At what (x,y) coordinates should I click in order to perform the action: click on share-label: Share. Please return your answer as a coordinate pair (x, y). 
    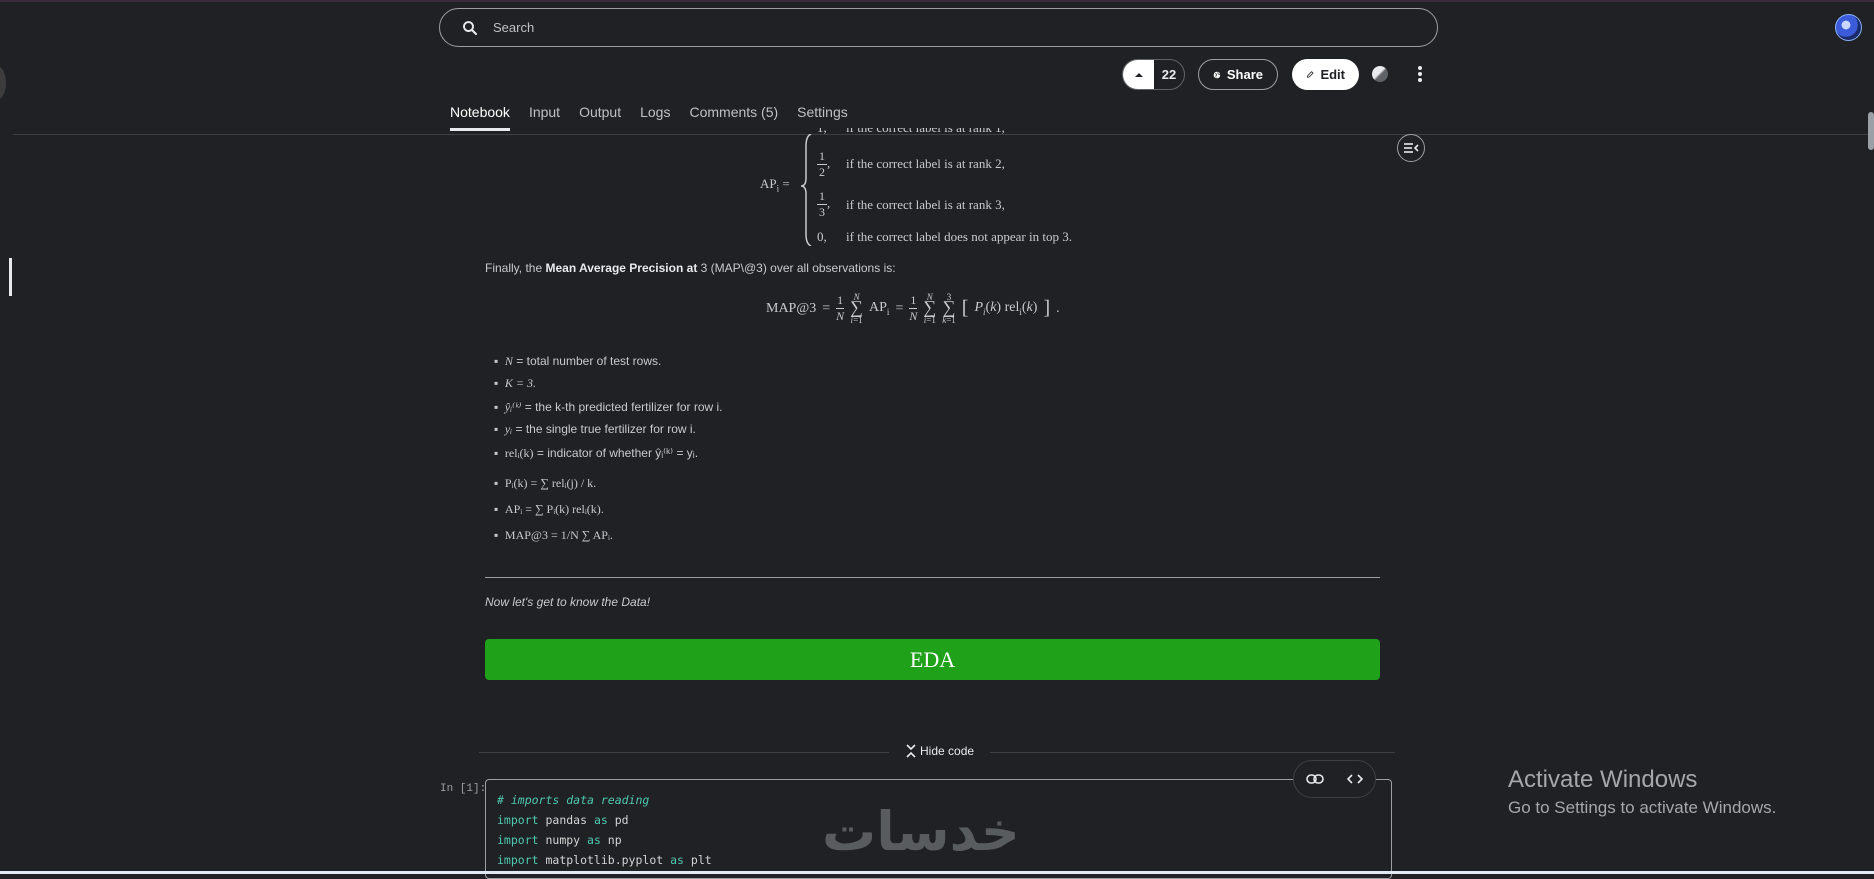
    Looking at the image, I should click on (1244, 74).